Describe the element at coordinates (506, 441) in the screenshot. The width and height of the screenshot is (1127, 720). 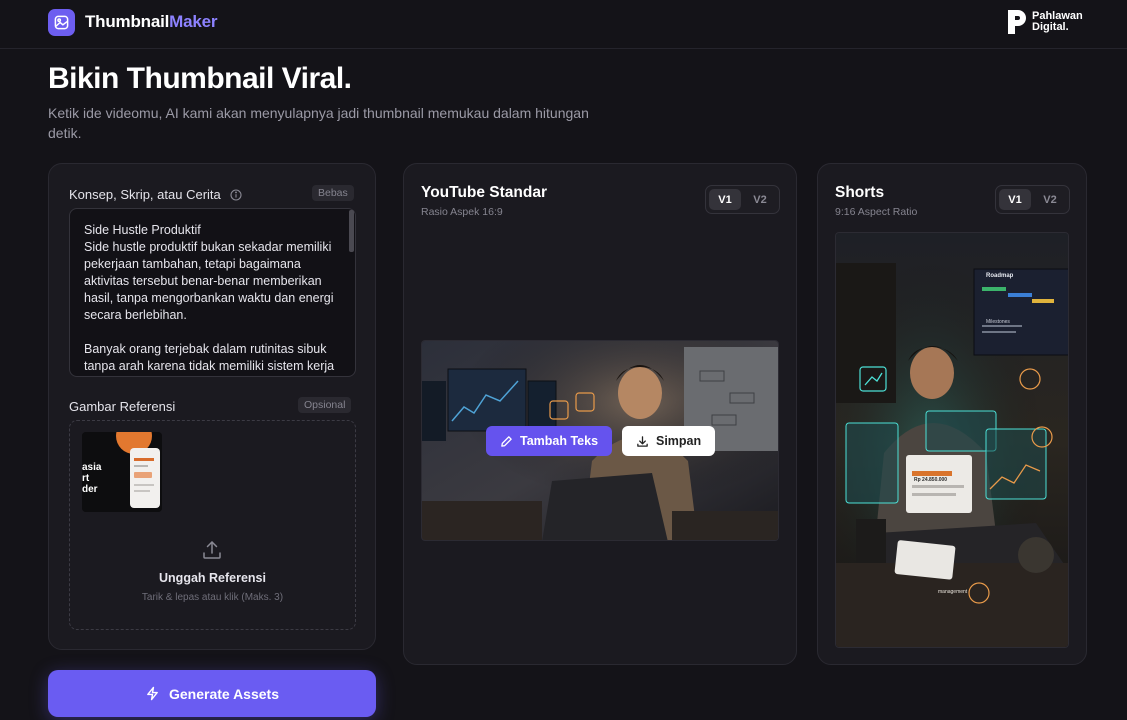
I see `pencil-icon` at that location.